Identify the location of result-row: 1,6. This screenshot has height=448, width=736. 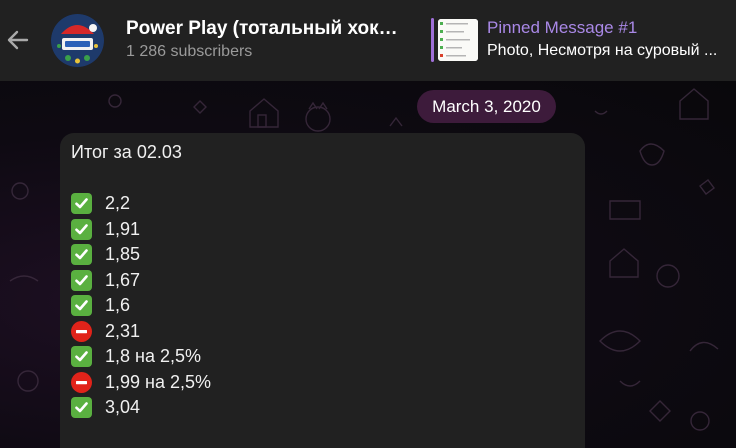
(141, 306).